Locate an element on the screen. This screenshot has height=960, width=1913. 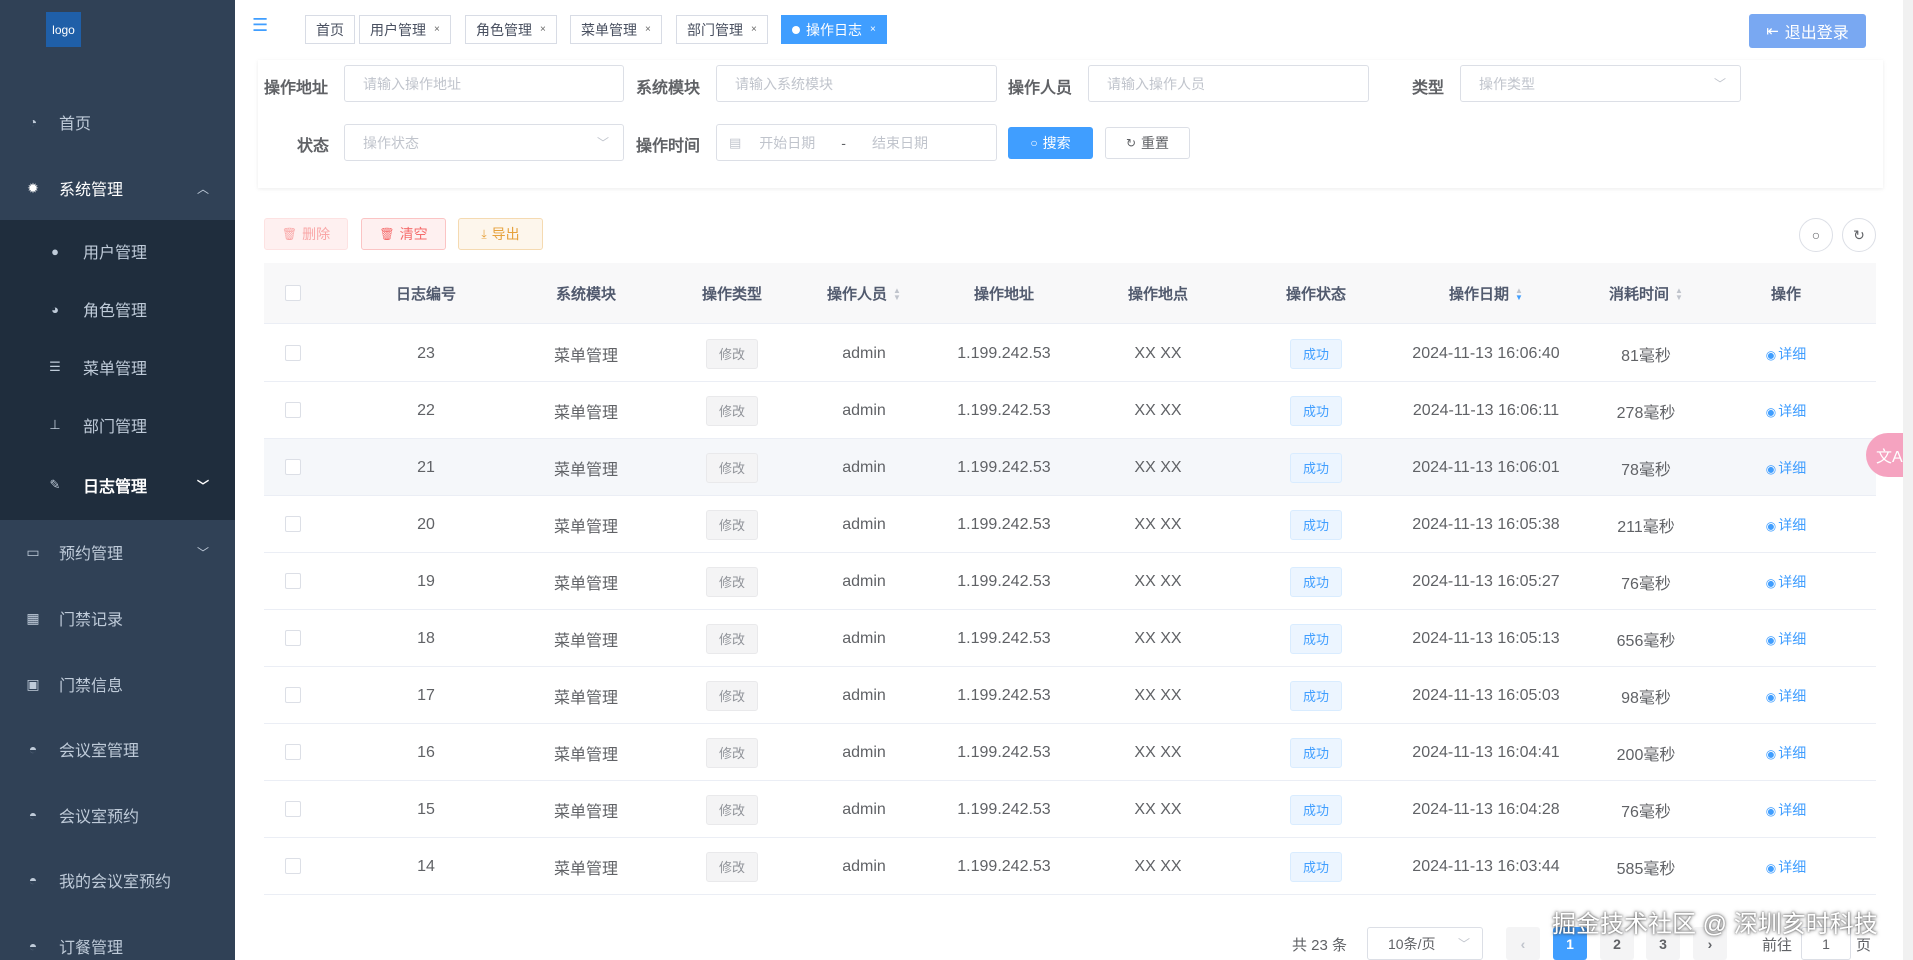
sidebar-item-logs: ✎ 日志管理 ﹀ is located at coordinates (117, 485).